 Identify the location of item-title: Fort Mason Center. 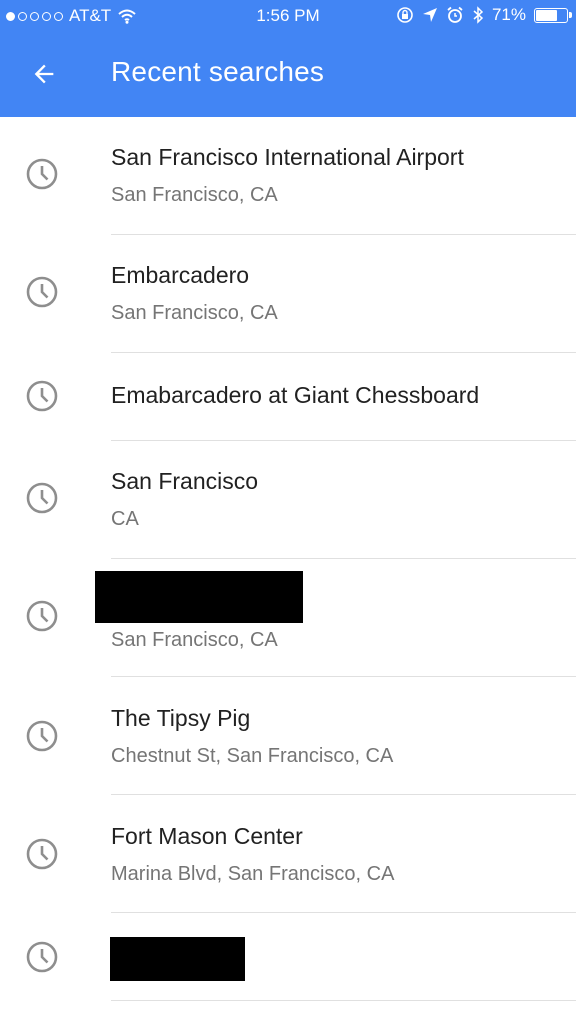
(207, 836).